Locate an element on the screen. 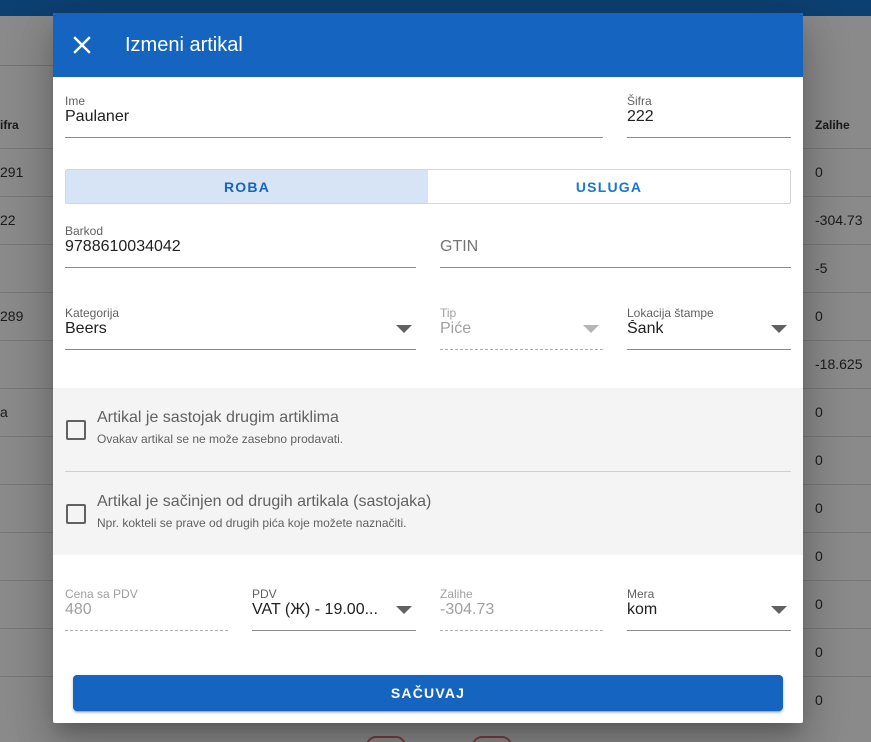 The image size is (871, 742). price-label: Cena sa PDV is located at coordinates (101, 594).